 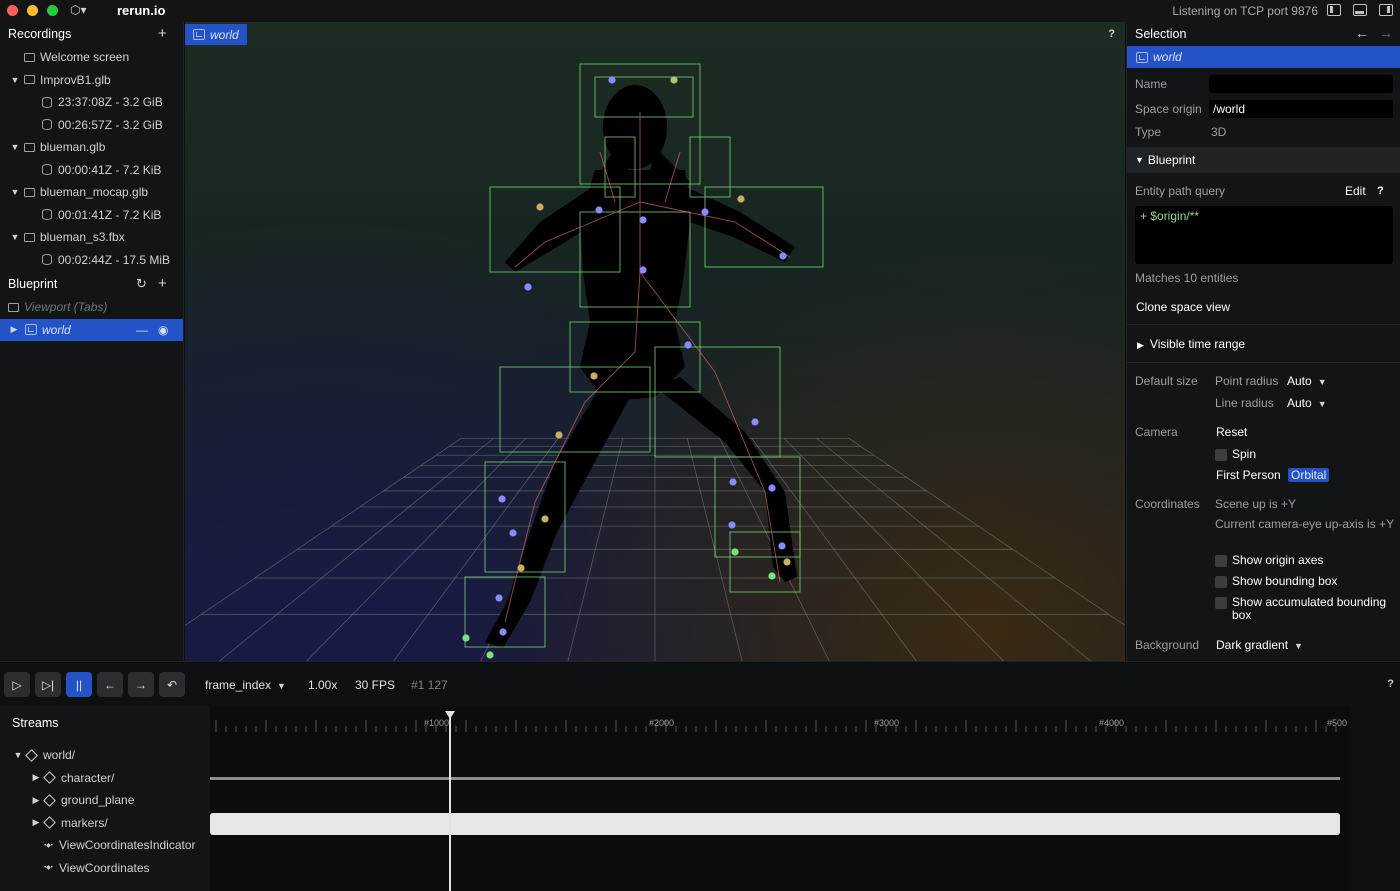 What do you see at coordinates (91, 102) in the screenshot?
I see `recording-session-item: 23:37:08Z - 3.2 GiB` at bounding box center [91, 102].